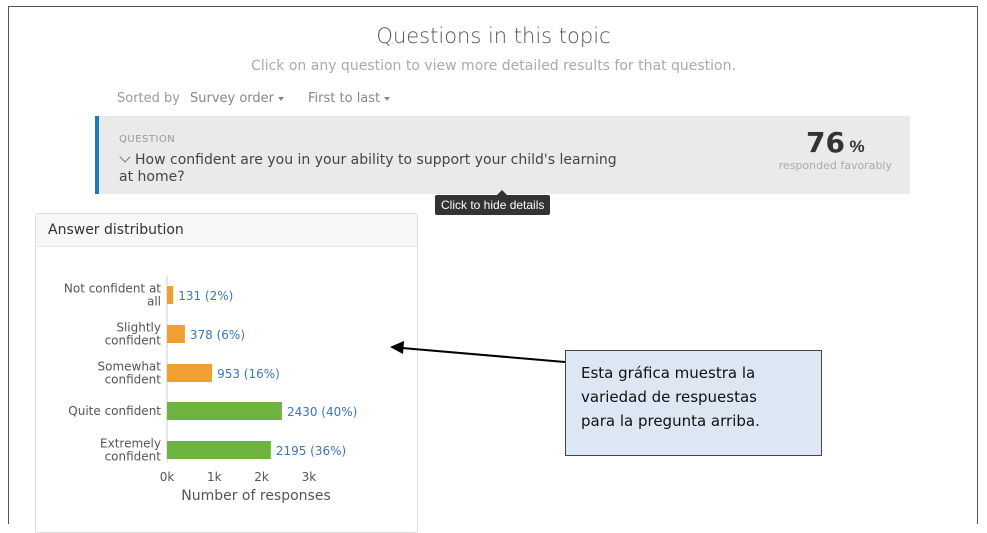 Image resolution: width=987 pixels, height=533 pixels. I want to click on arrow-head, so click(397, 347).